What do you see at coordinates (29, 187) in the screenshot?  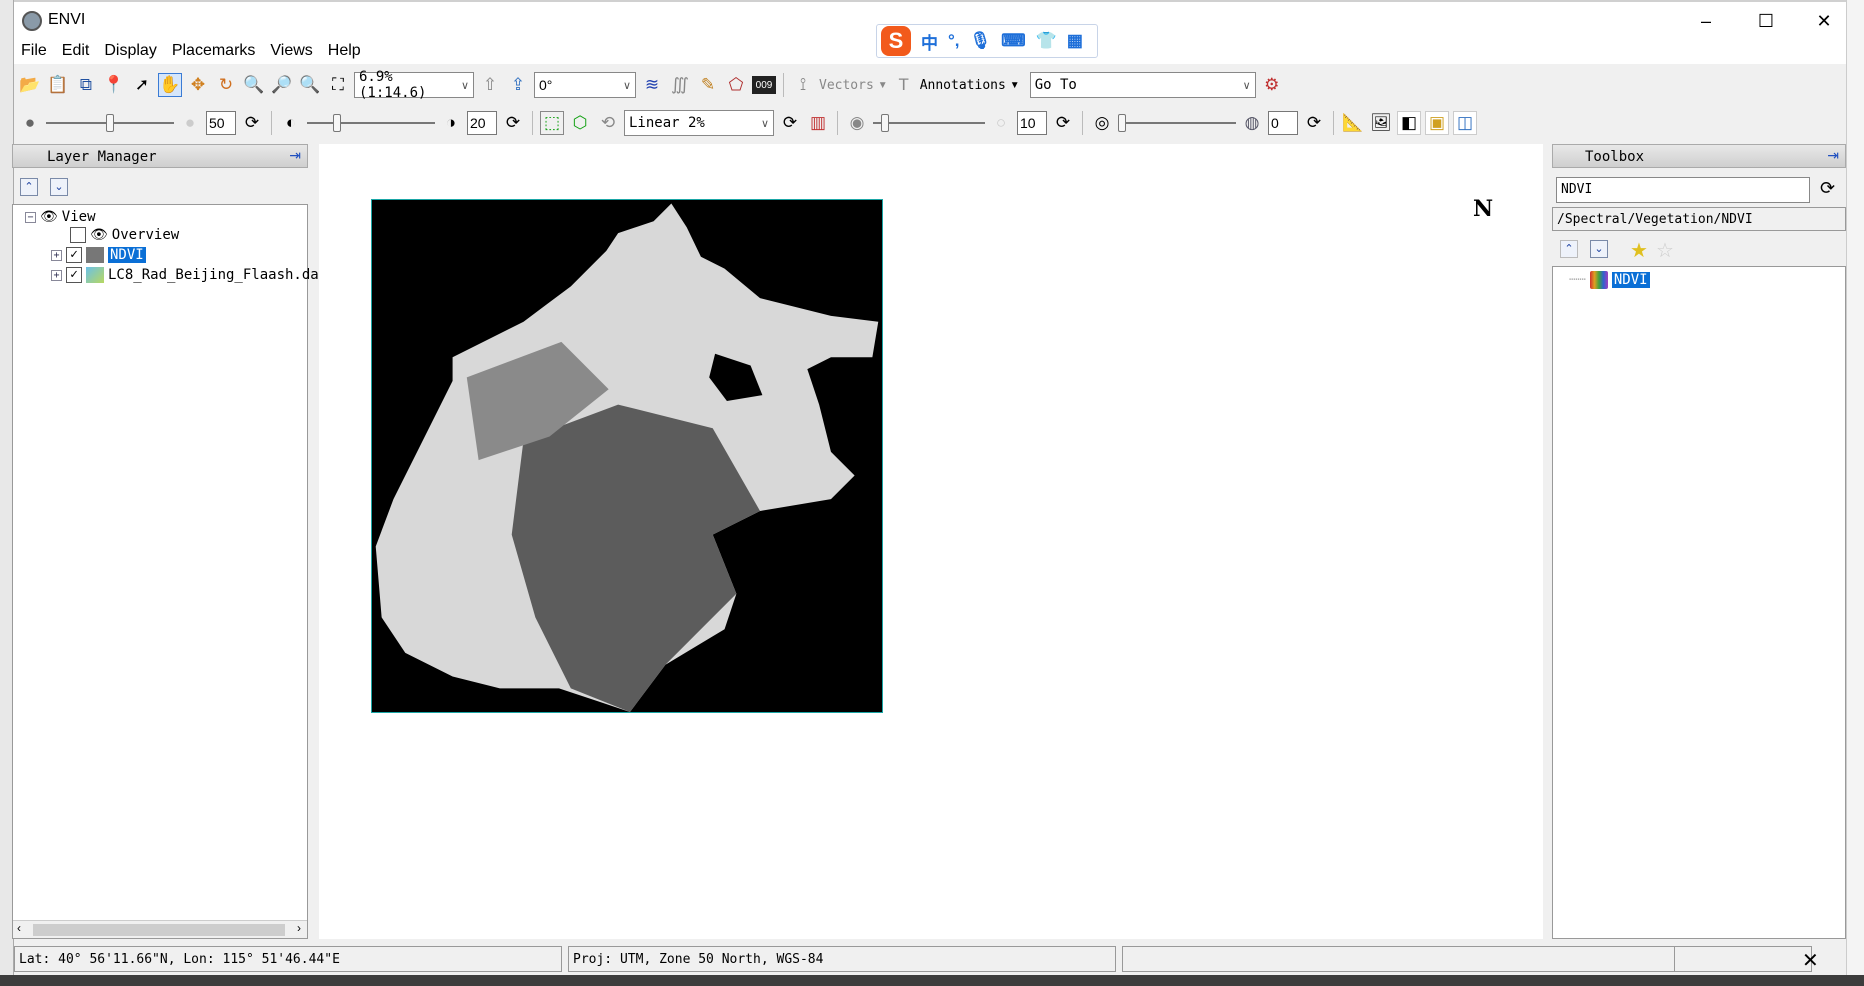 I see `move-up-button: ⌃` at bounding box center [29, 187].